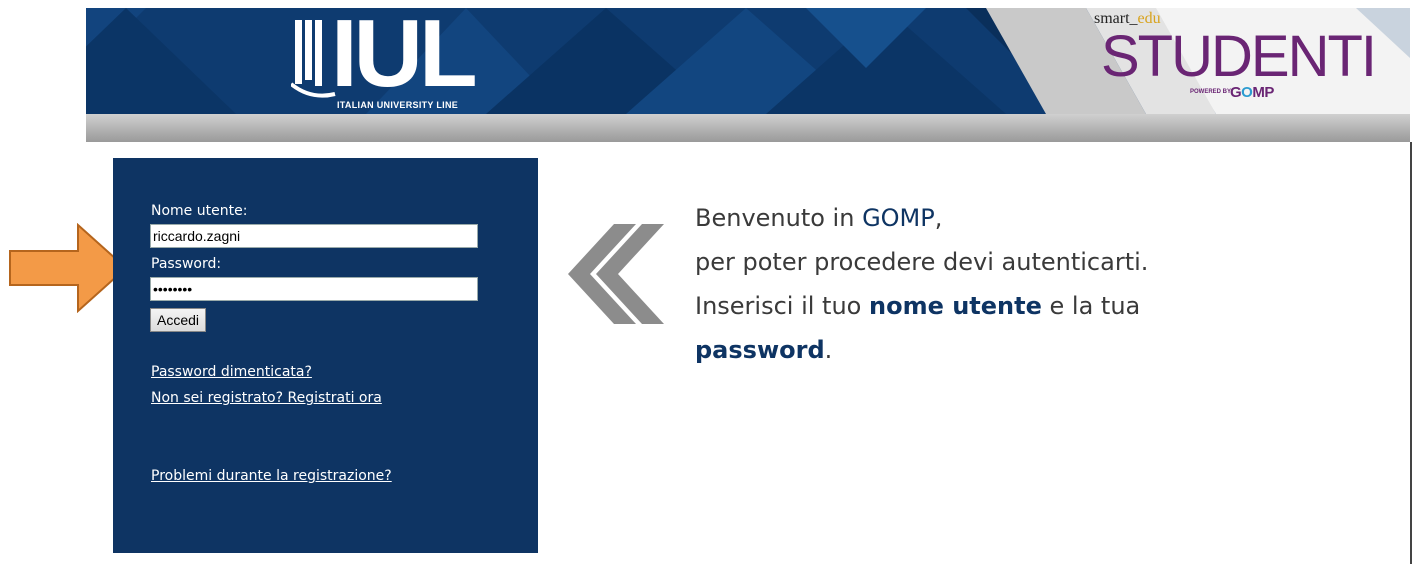 The height and width of the screenshot is (564, 1418). I want to click on welcome-line-3: Inserisci il tuo nome utente e la tua, so click(918, 306).